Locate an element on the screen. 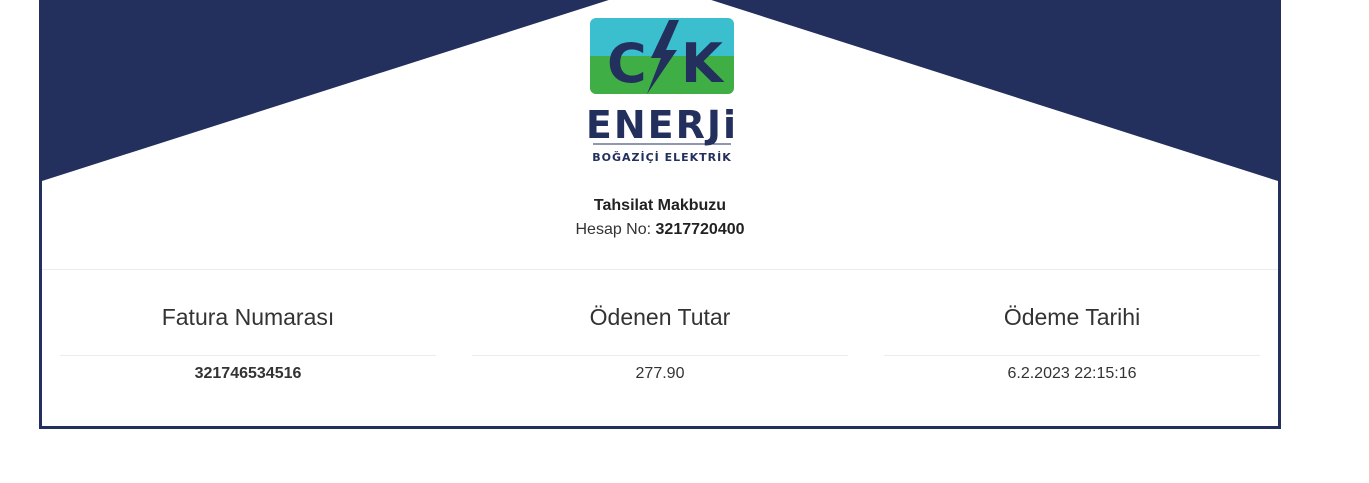 The image size is (1369, 483). amount-column: Ödenen Tutar 277.90 is located at coordinates (660, 341).